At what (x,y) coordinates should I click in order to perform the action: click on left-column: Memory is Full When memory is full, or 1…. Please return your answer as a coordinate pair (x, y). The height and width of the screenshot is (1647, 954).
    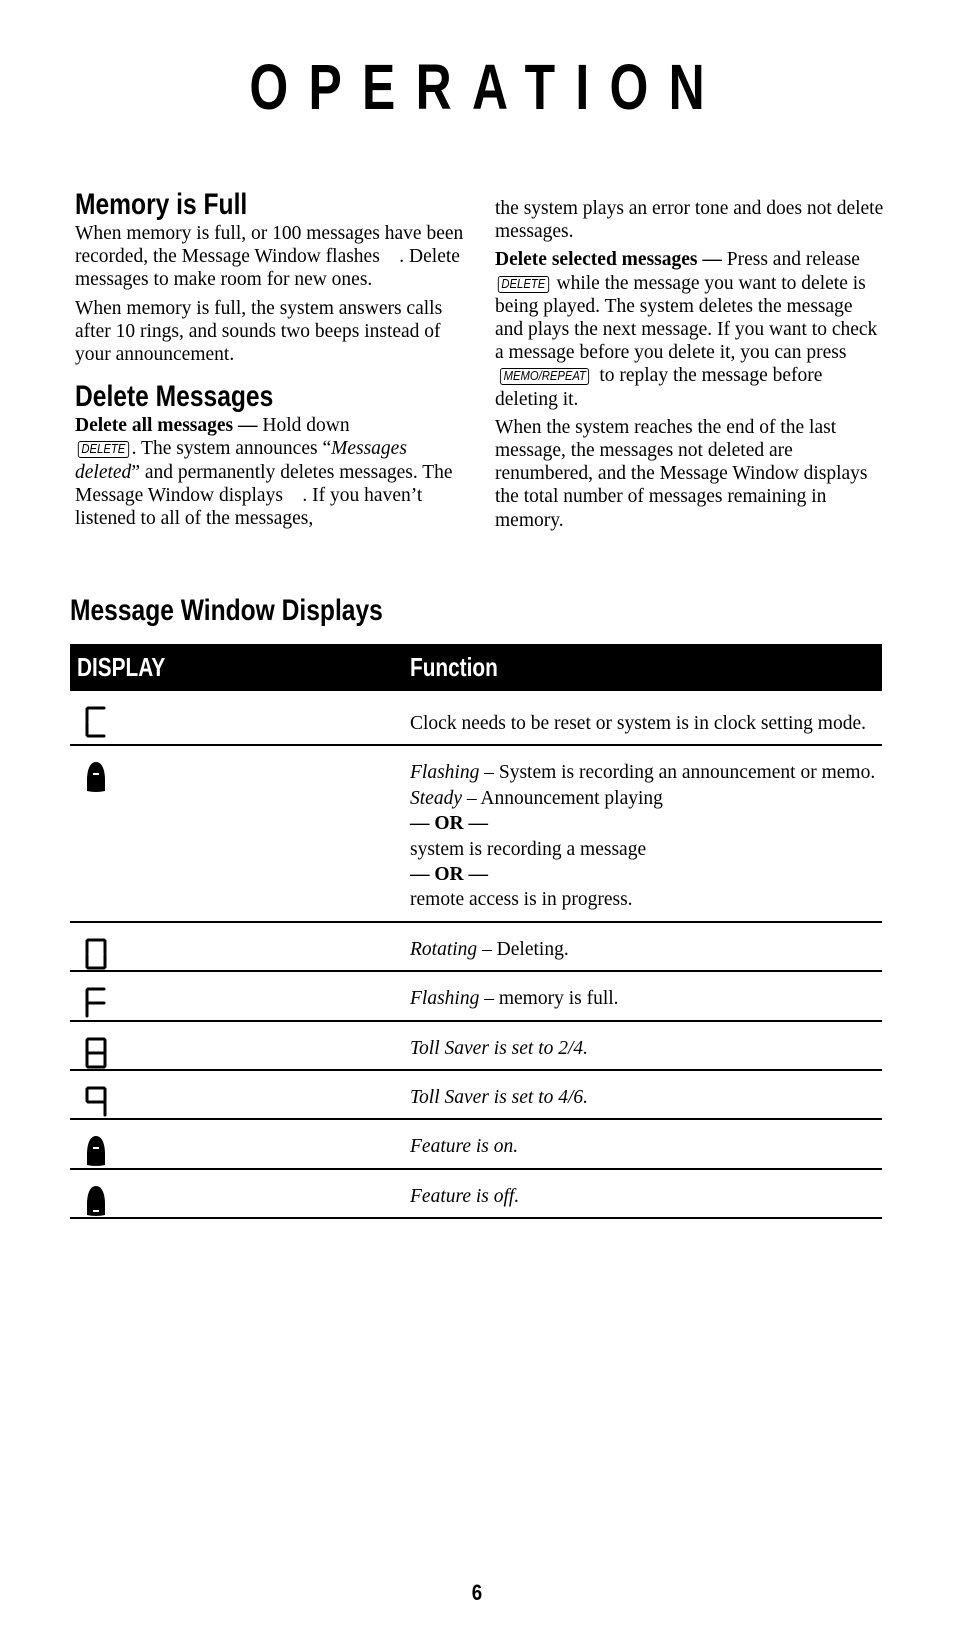
    Looking at the image, I should click on (275, 361).